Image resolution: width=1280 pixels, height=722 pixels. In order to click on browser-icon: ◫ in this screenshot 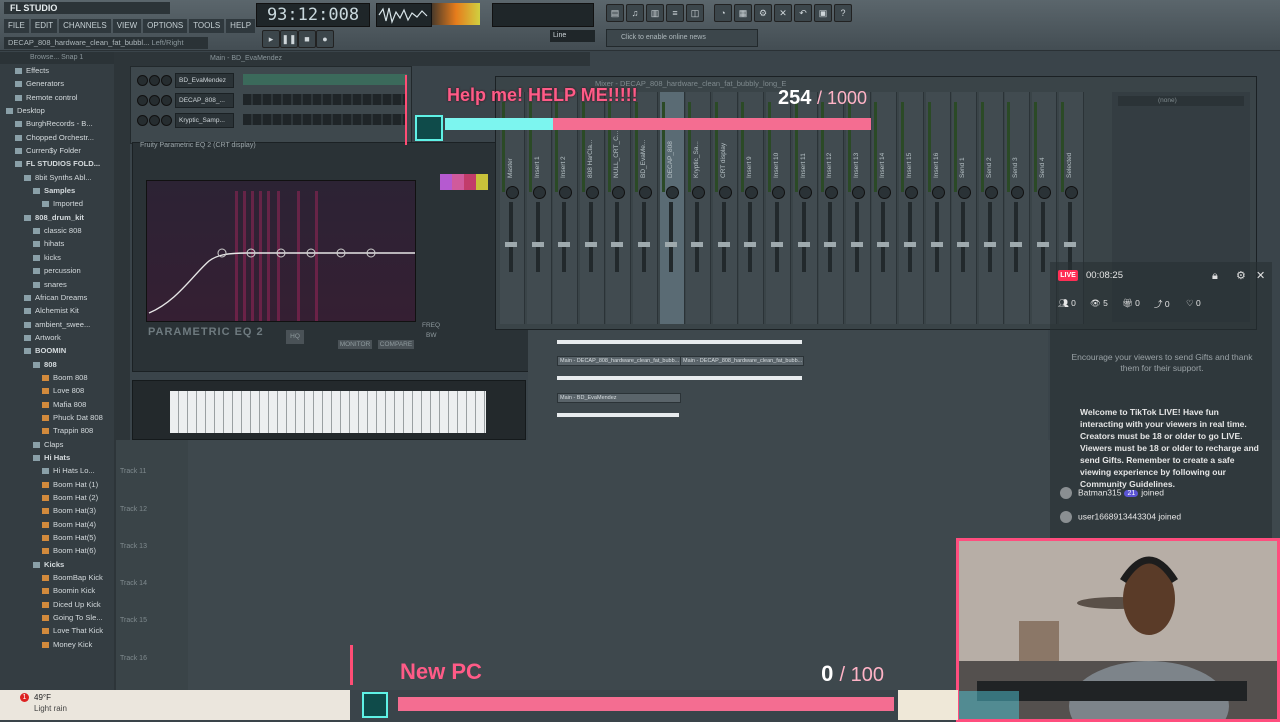, I will do `click(695, 13)`.